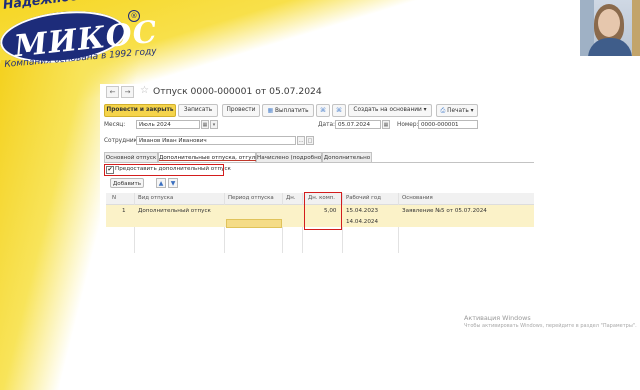  What do you see at coordinates (205, 124) in the screenshot?
I see `month-calendar-button: ▦` at bounding box center [205, 124].